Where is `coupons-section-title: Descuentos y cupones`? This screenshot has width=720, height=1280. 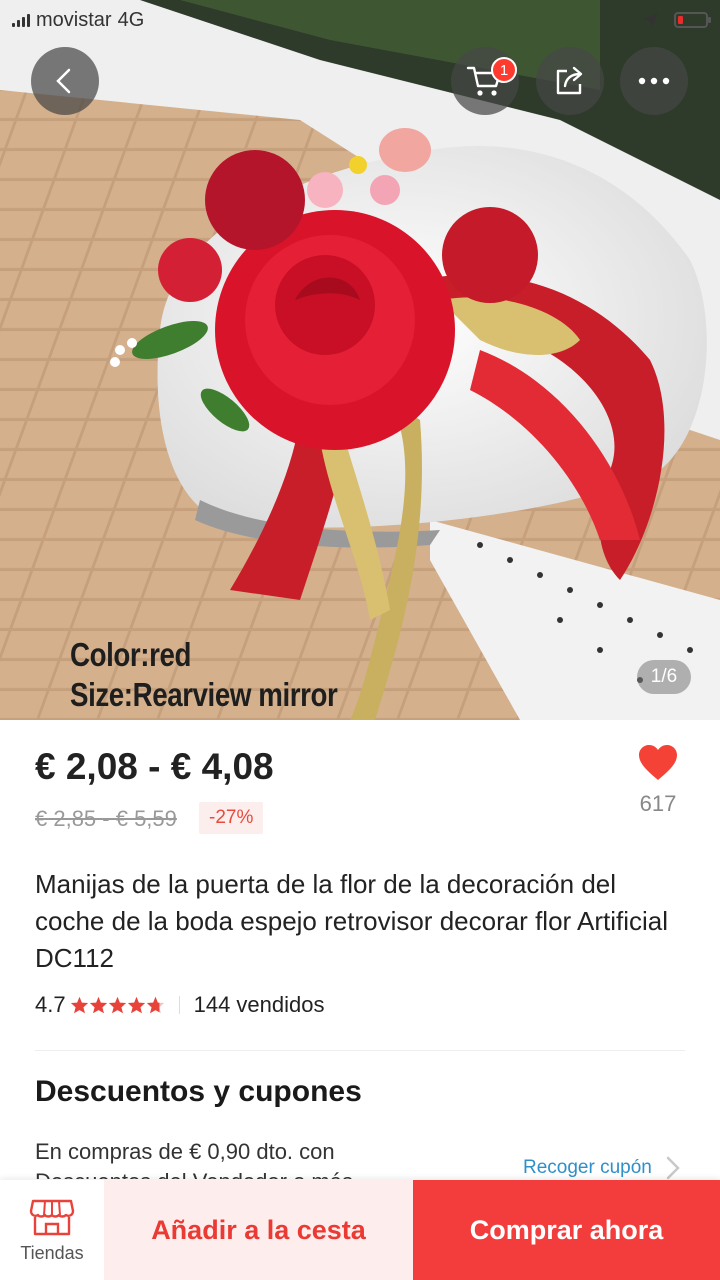
coupons-section-title: Descuentos y cupones is located at coordinates (198, 1091).